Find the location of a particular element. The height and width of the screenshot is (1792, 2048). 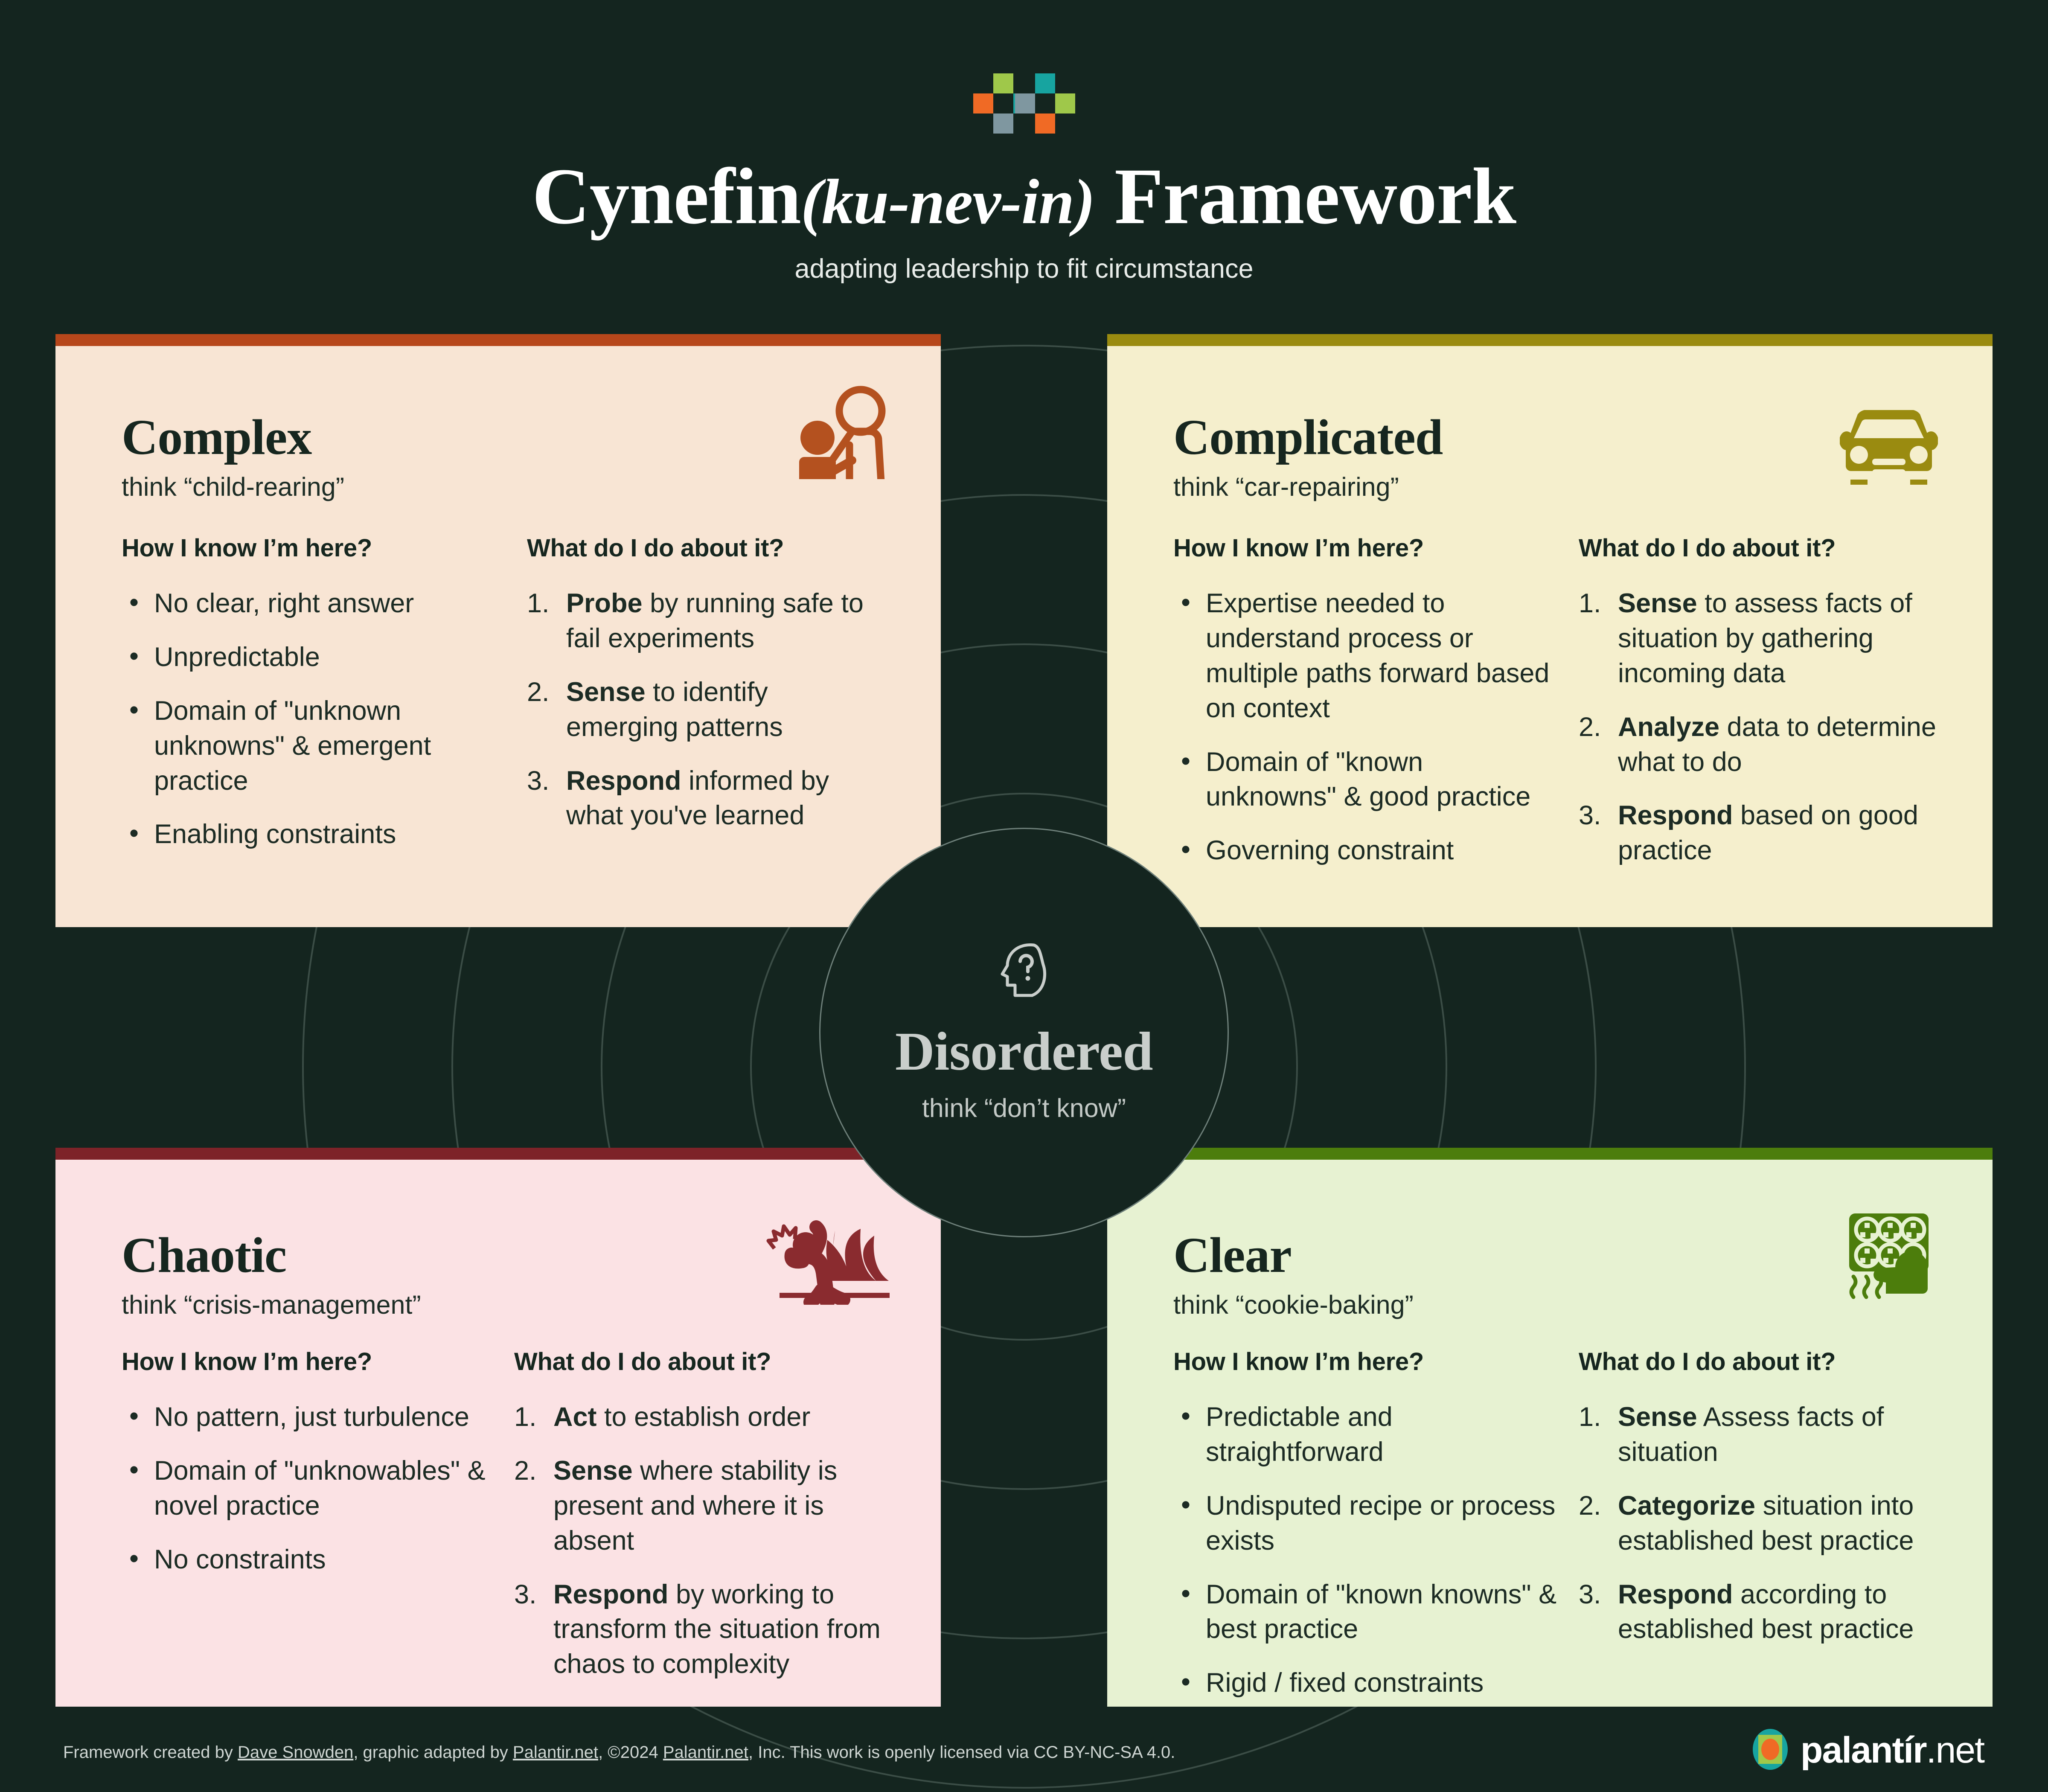

quadrant-title: Complex is located at coordinates (217, 437).